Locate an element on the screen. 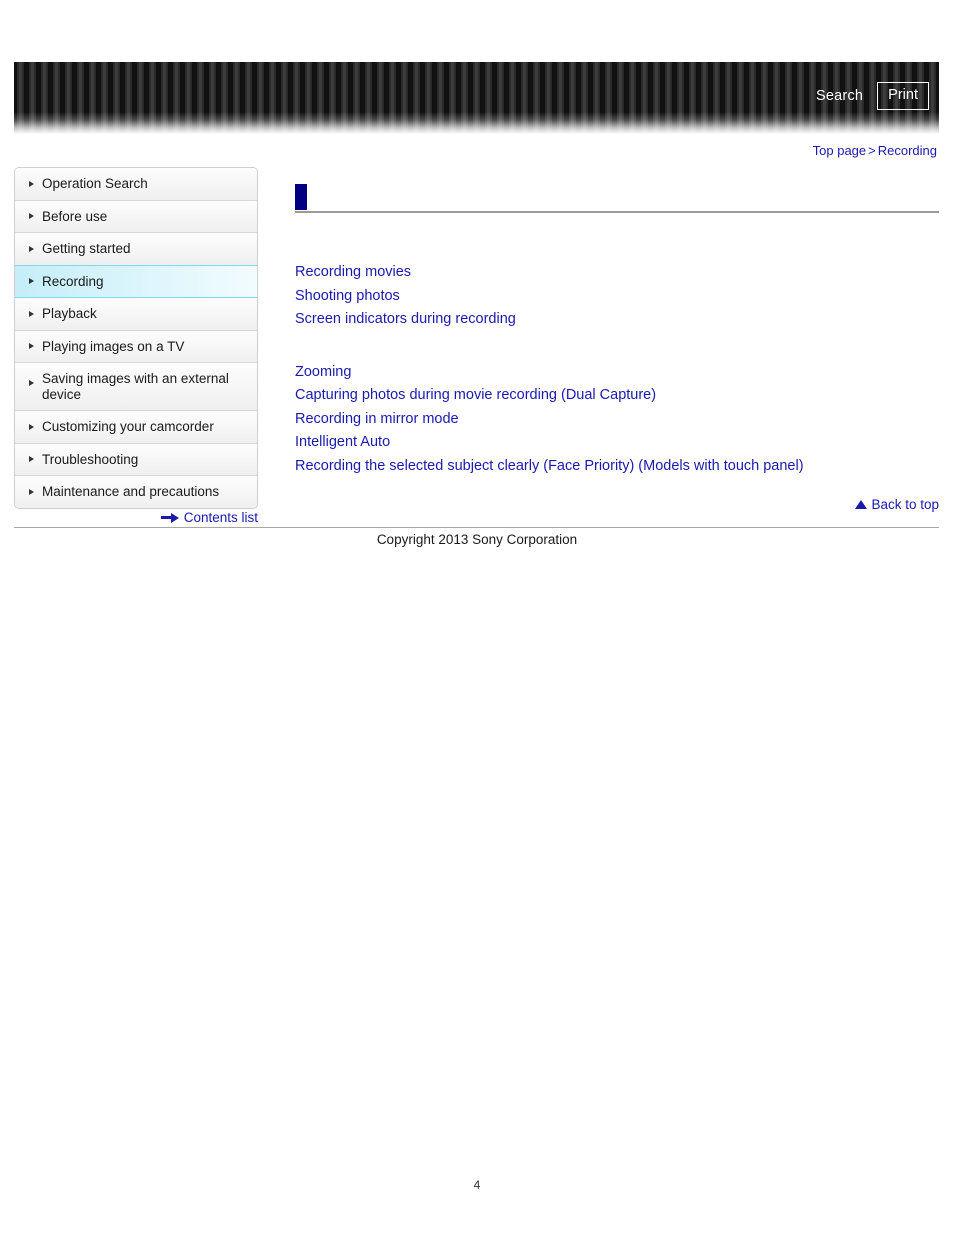  triangle-up-icon is located at coordinates (861, 504).